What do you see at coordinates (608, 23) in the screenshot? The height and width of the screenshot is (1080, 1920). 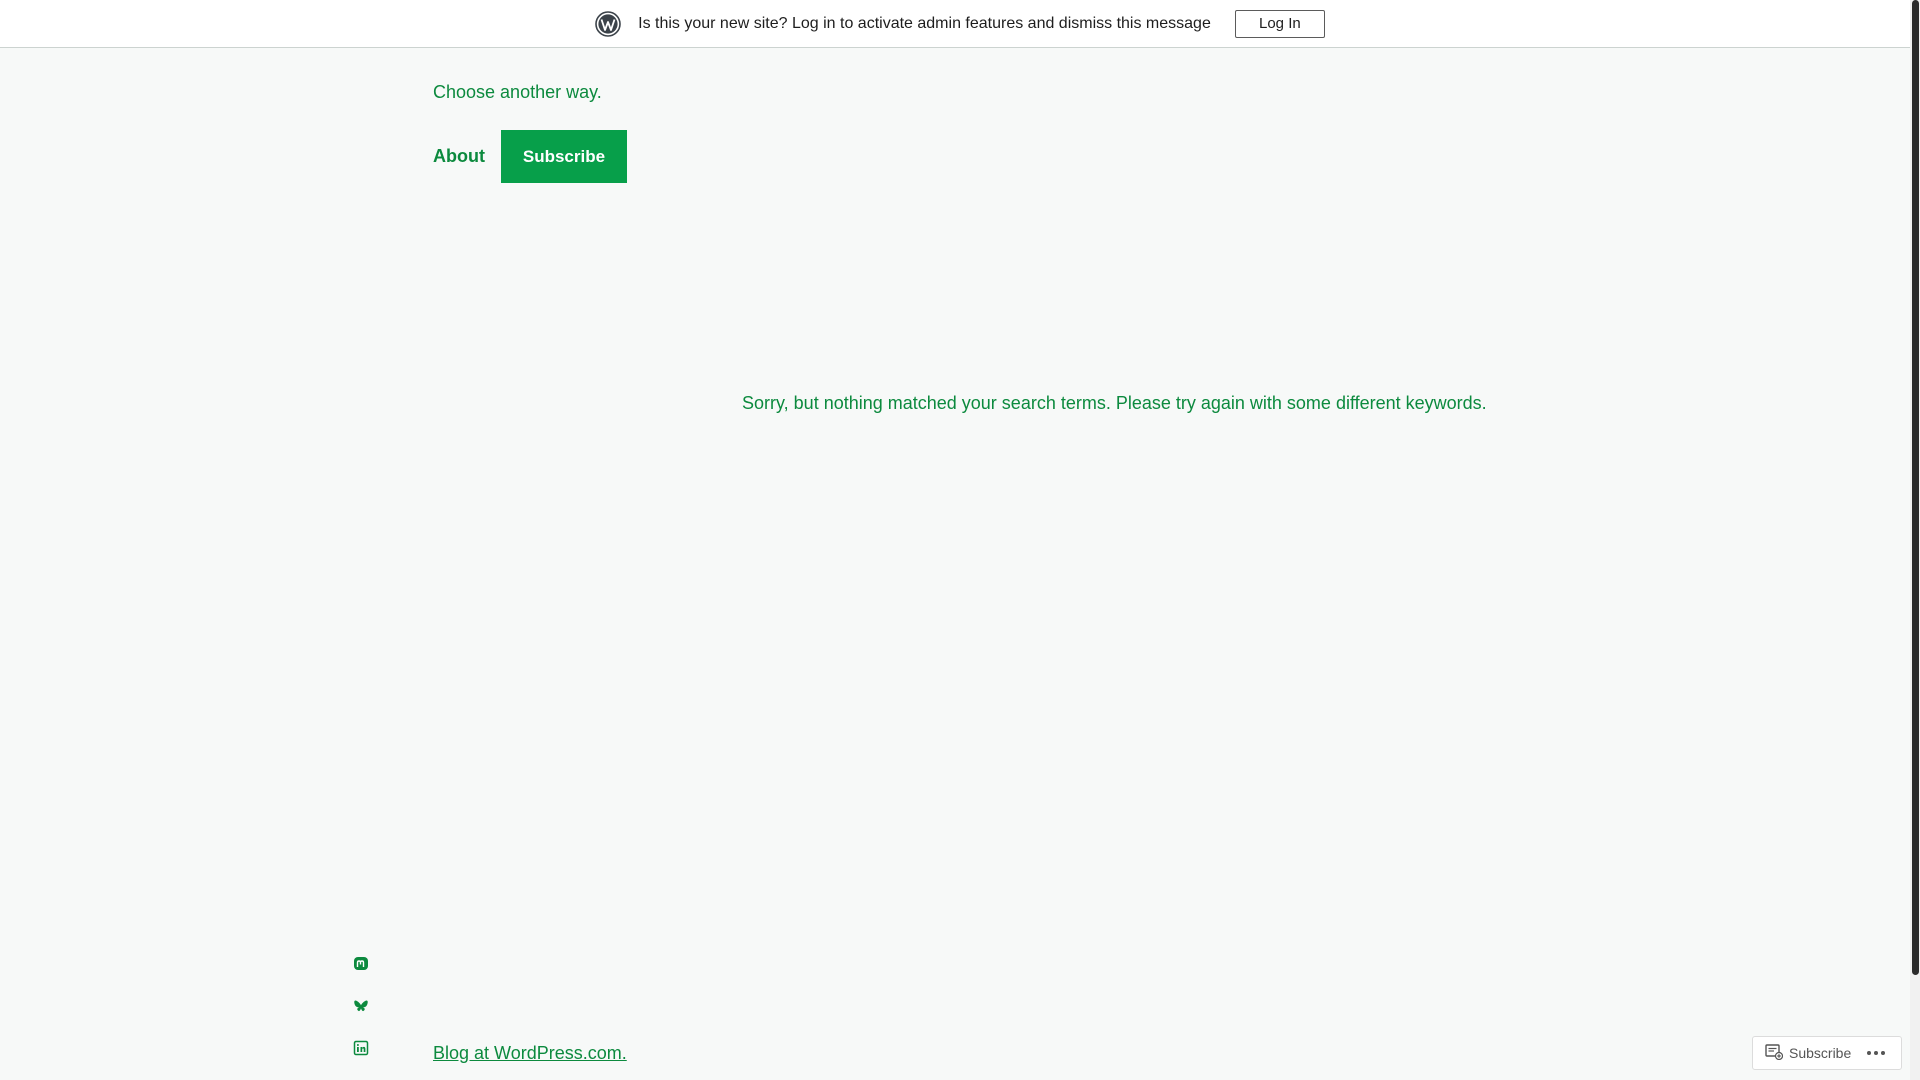 I see `wordpress-logo-icon` at bounding box center [608, 23].